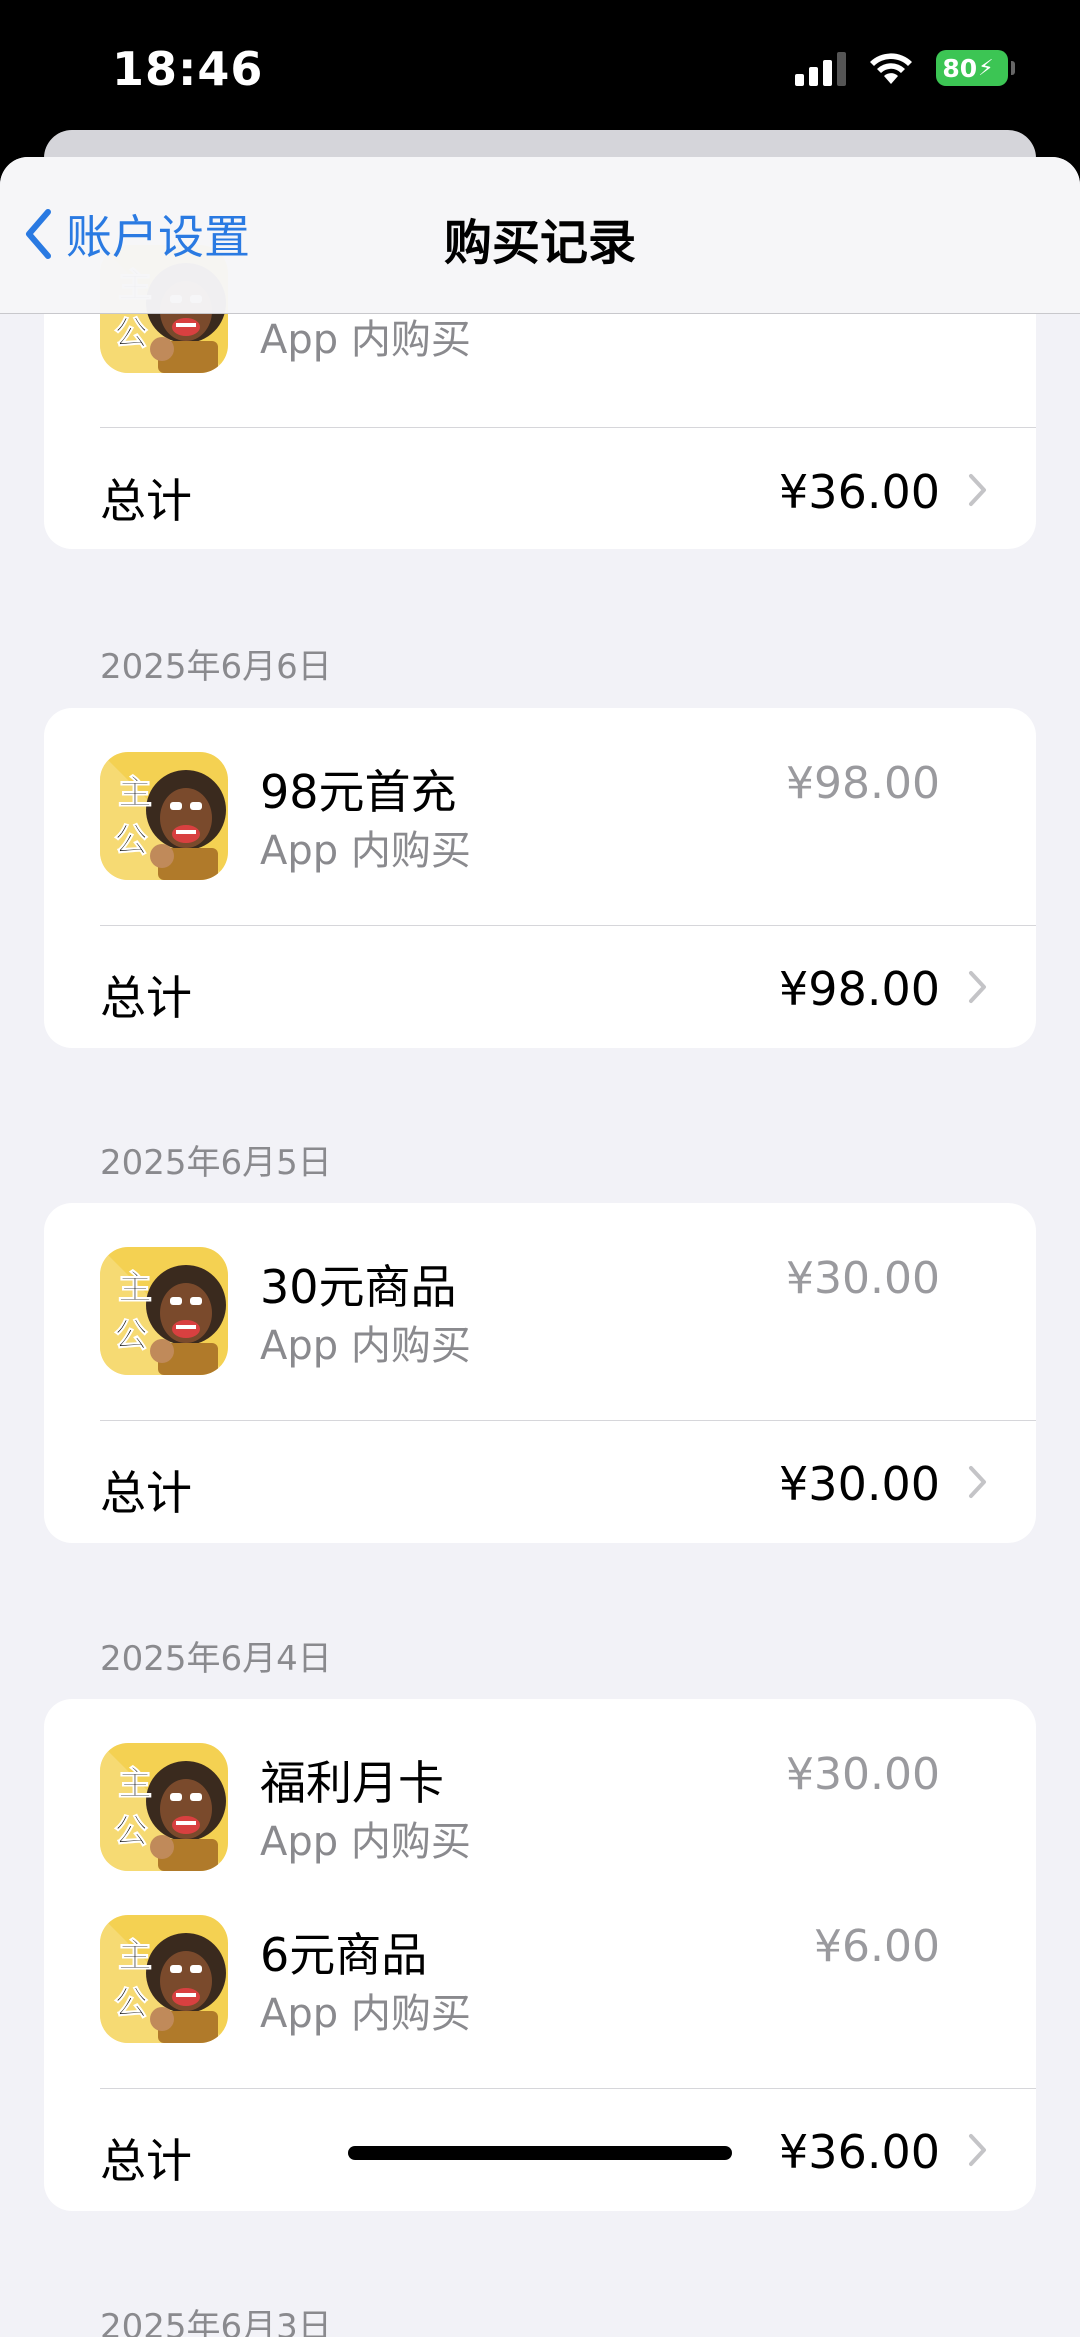 This screenshot has width=1080, height=2337. Describe the element at coordinates (891, 68) in the screenshot. I see `wifi-icon` at that location.